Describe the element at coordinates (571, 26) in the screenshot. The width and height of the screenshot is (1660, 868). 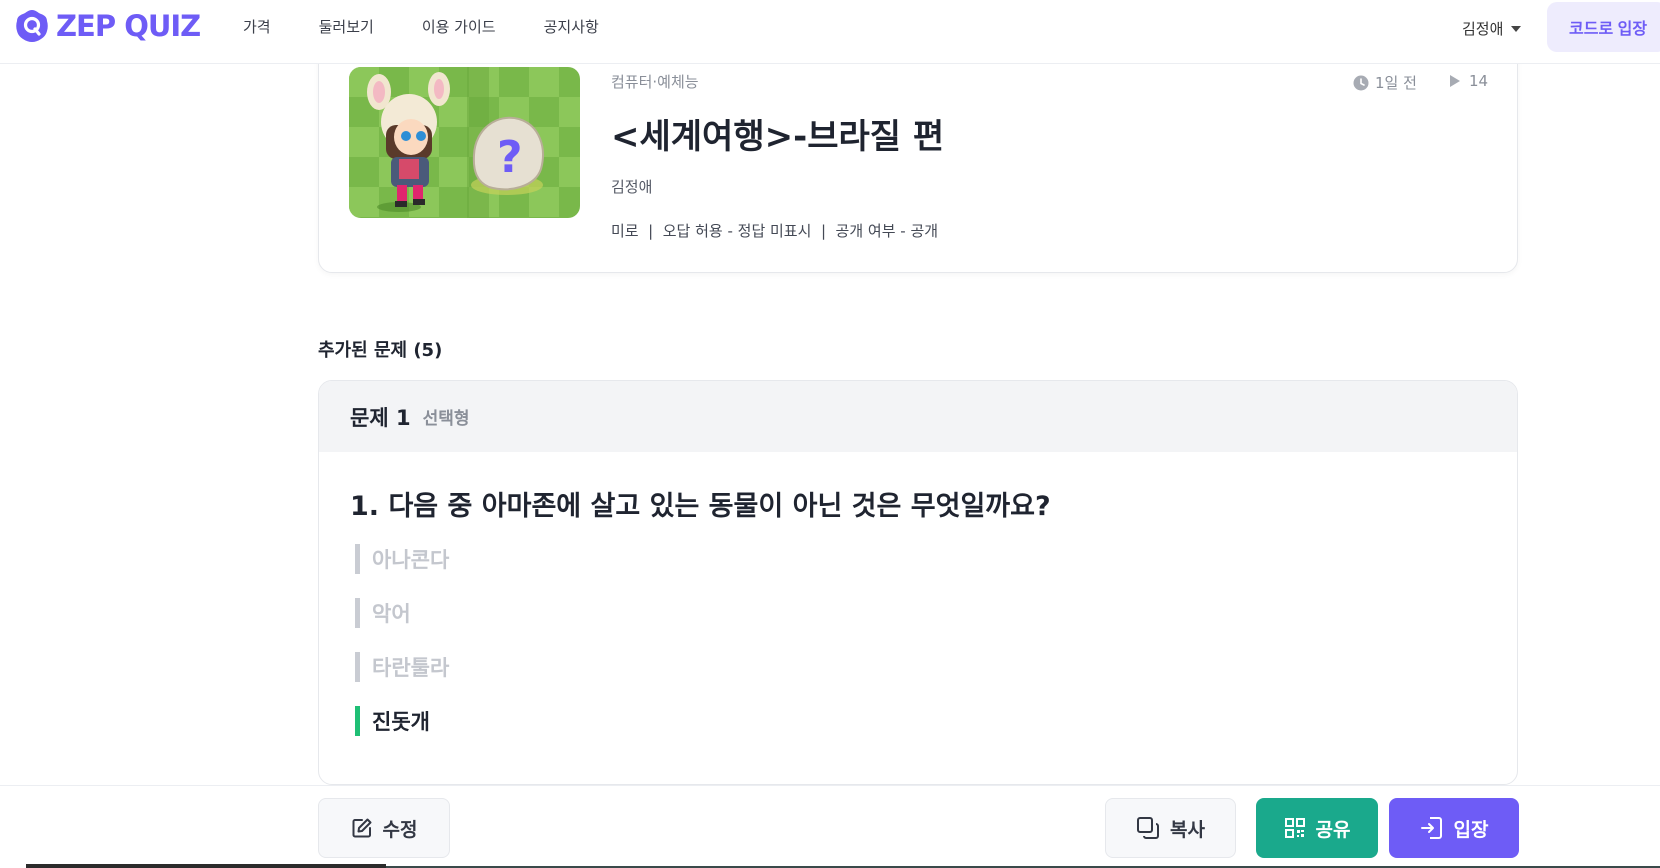
I see `nav-item-notice: 공지사항` at that location.